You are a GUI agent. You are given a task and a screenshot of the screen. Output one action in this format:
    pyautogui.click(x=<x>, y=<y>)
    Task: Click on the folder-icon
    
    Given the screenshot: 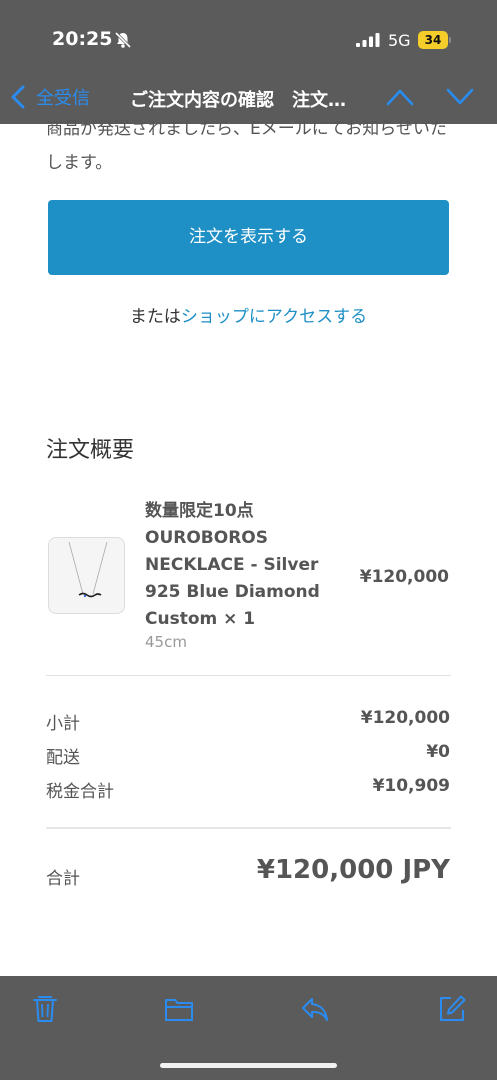 What is the action you would take?
    pyautogui.click(x=179, y=1009)
    